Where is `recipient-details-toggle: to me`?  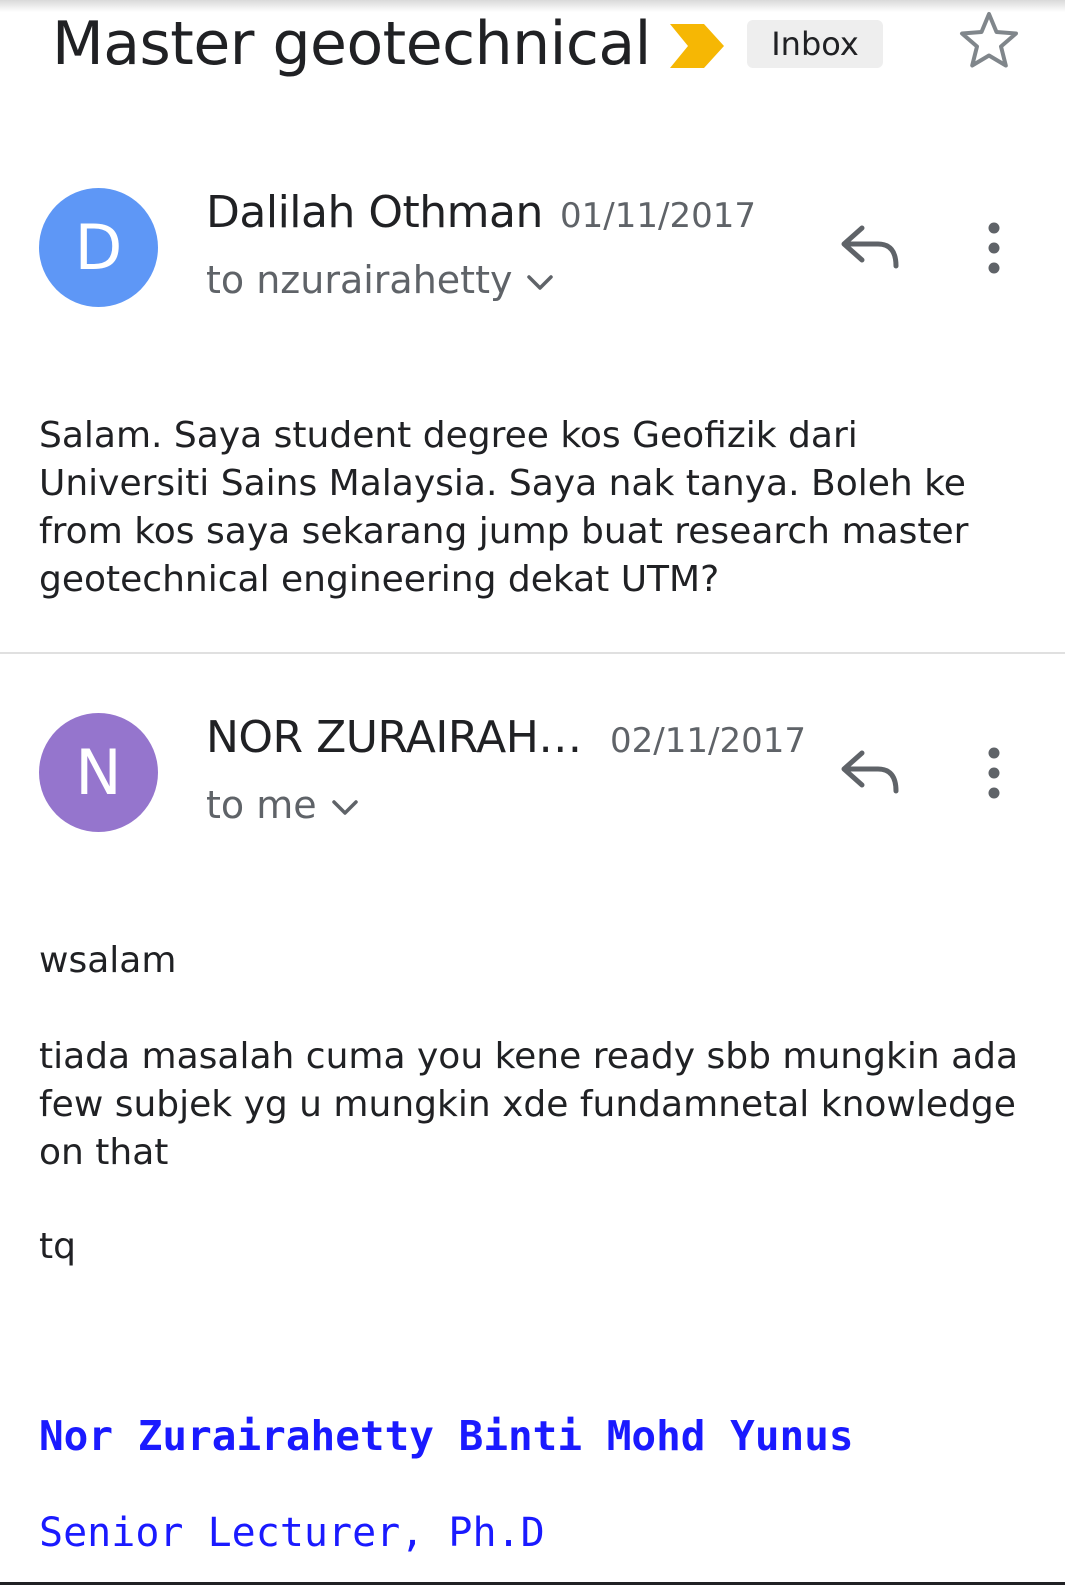
recipient-details-toggle: to me is located at coordinates (282, 805).